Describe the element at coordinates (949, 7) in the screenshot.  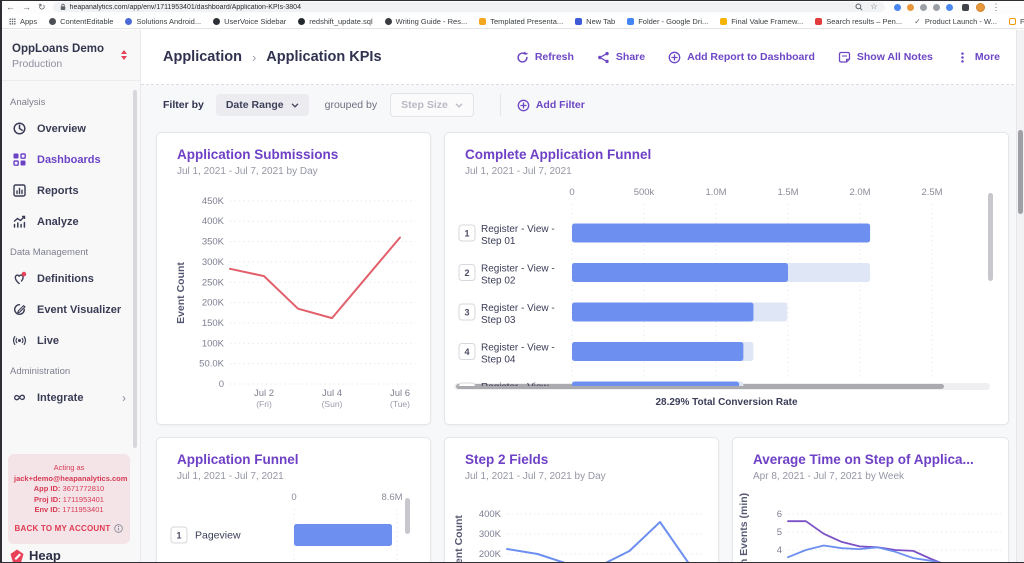
I see `extension-blue2-icon` at that location.